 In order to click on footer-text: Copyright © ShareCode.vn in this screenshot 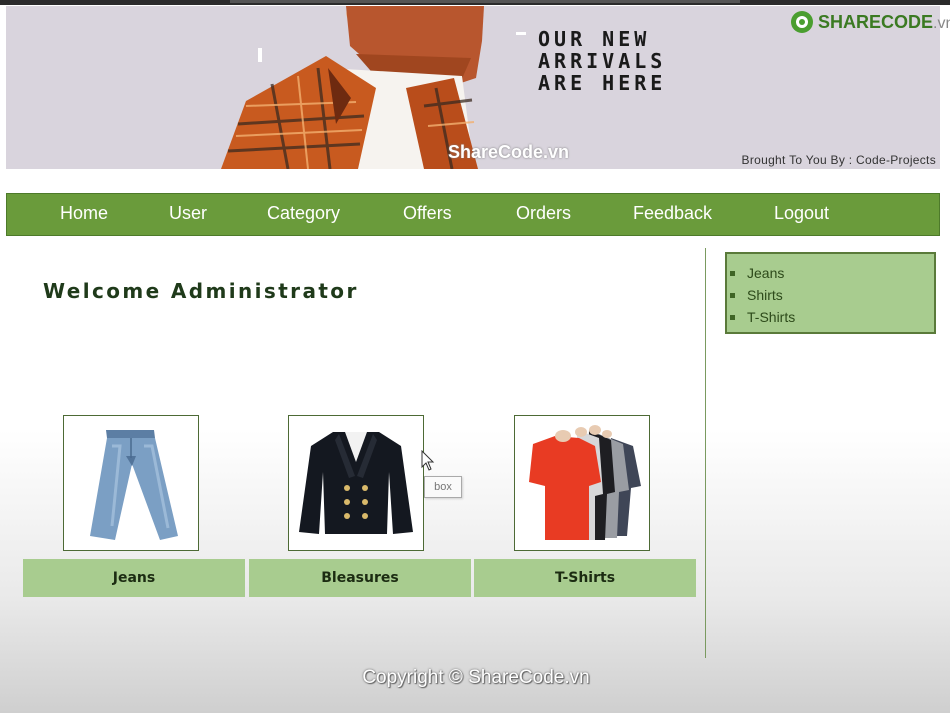, I will do `click(476, 677)`.